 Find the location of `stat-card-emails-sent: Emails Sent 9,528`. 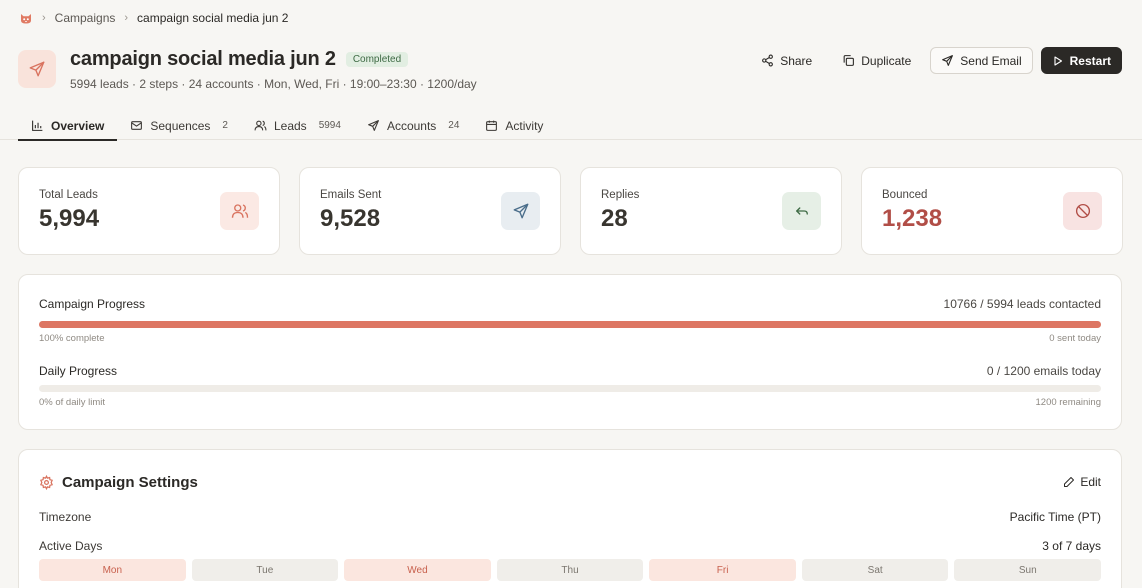

stat-card-emails-sent: Emails Sent 9,528 is located at coordinates (430, 211).